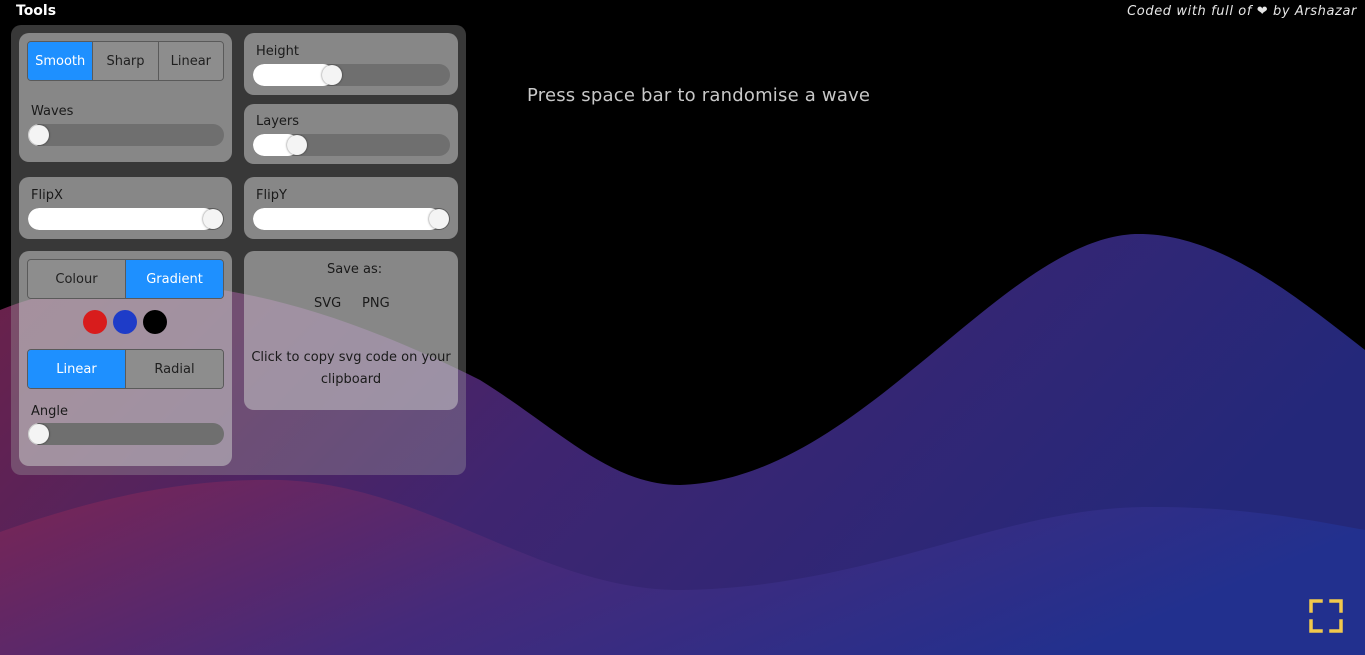  What do you see at coordinates (699, 95) in the screenshot?
I see `randomise-hint: Press space bar to randomise a wave` at bounding box center [699, 95].